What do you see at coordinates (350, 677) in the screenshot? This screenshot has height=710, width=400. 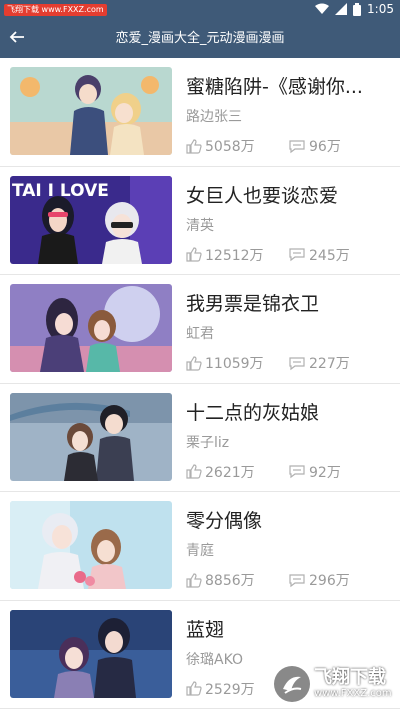 I see `watermark-main: 飞翔下载` at bounding box center [350, 677].